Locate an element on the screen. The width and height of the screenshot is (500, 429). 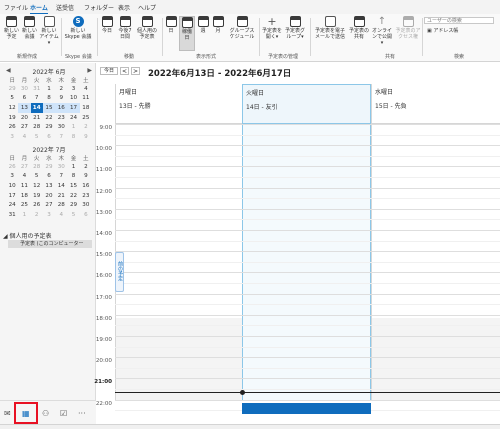
tab-send-receive: 送受信 is located at coordinates (65, 7).